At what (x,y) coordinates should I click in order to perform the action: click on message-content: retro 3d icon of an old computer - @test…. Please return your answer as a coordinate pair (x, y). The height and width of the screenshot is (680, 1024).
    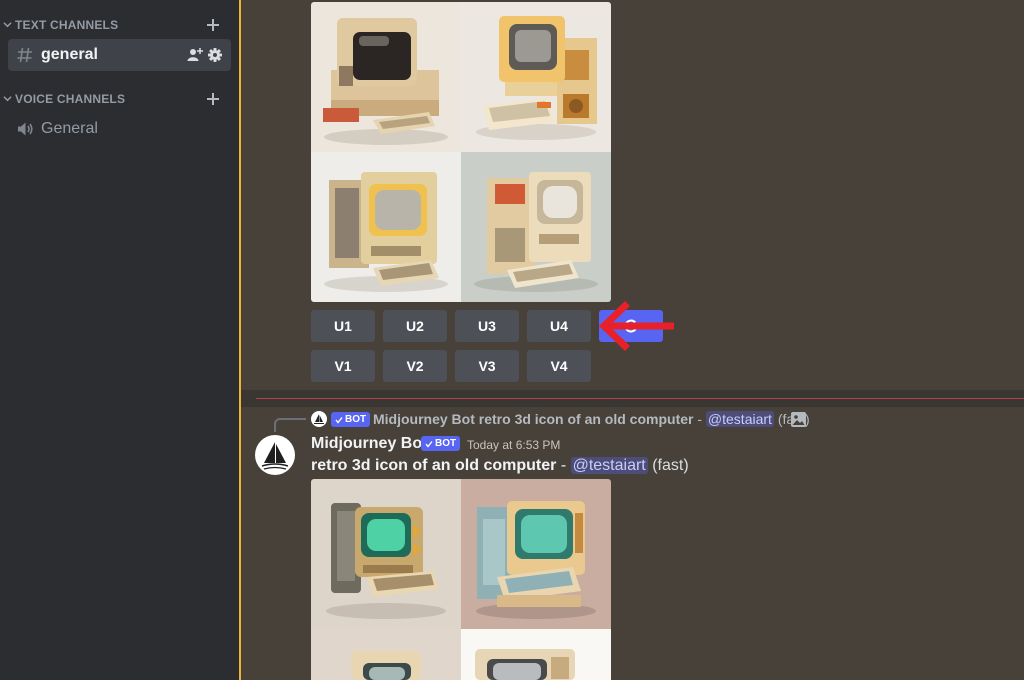
    Looking at the image, I should click on (500, 466).